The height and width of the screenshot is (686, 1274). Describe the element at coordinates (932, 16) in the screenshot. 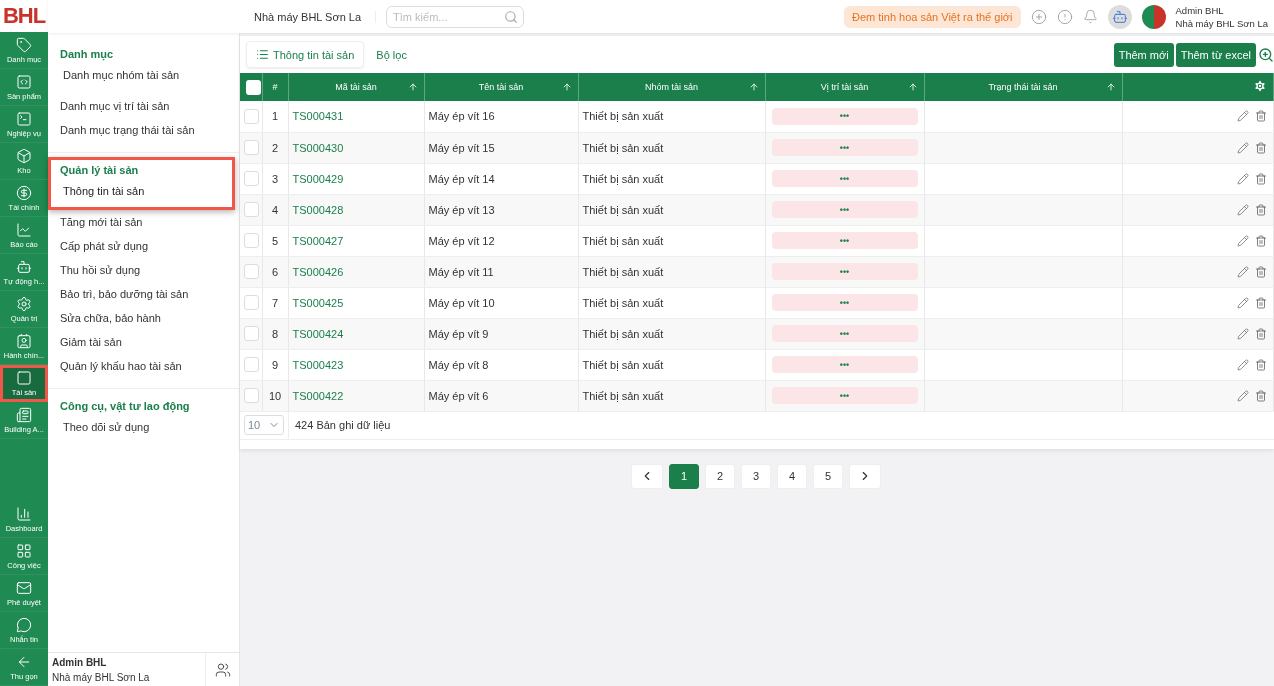

I see `slogan-badge: Đem tinh hoa sản Việt ra thế giới` at that location.